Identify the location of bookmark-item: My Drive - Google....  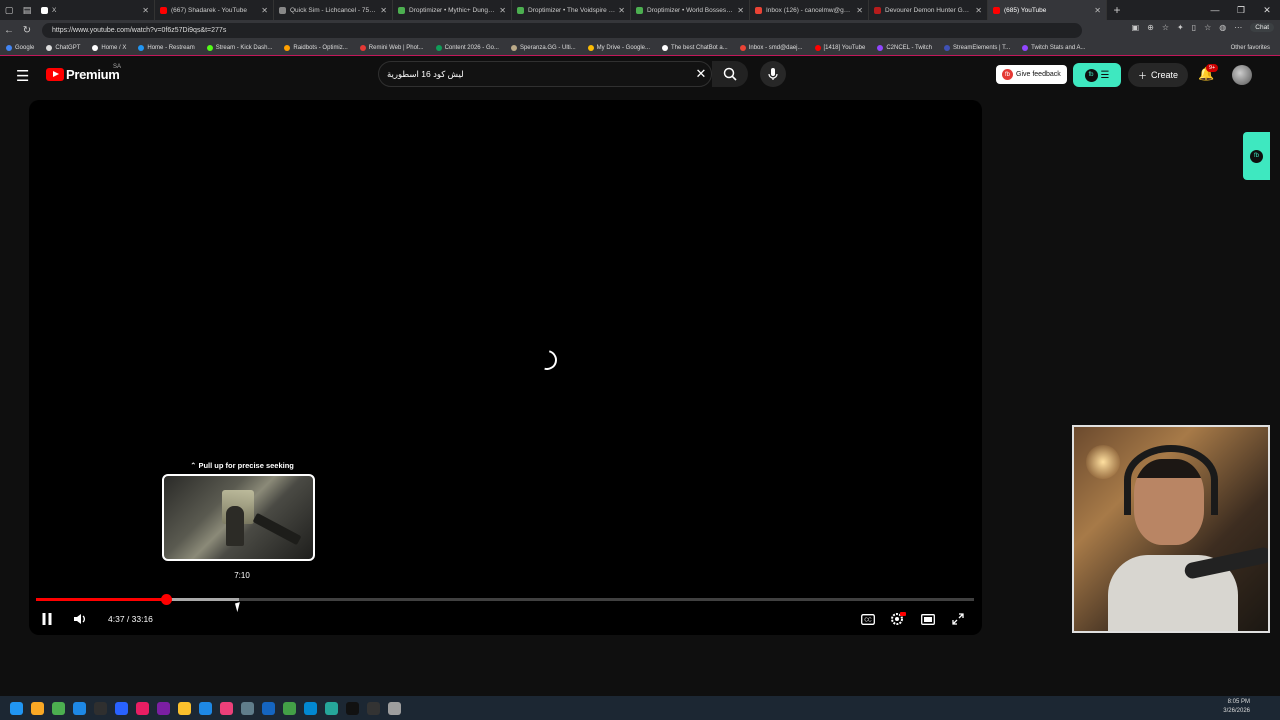
(619, 47).